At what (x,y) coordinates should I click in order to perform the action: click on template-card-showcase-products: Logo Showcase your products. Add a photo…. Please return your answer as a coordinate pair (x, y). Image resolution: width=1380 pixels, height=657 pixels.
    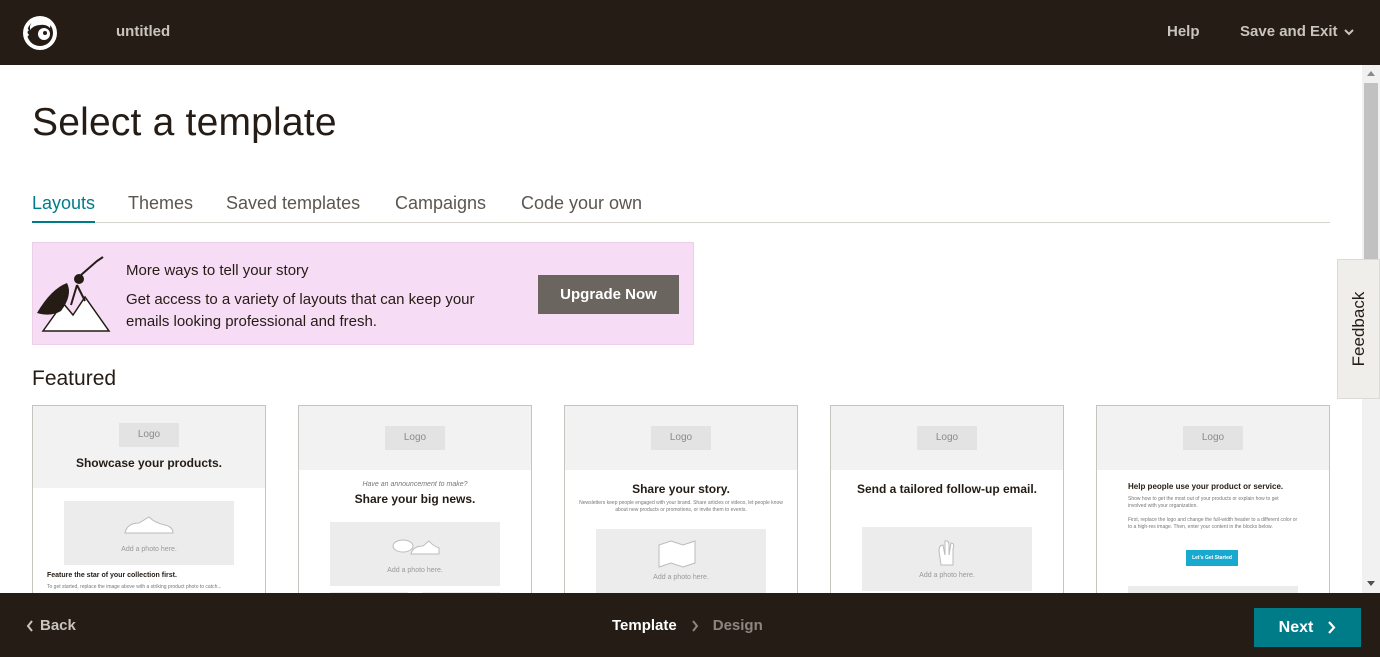
    Looking at the image, I should click on (149, 499).